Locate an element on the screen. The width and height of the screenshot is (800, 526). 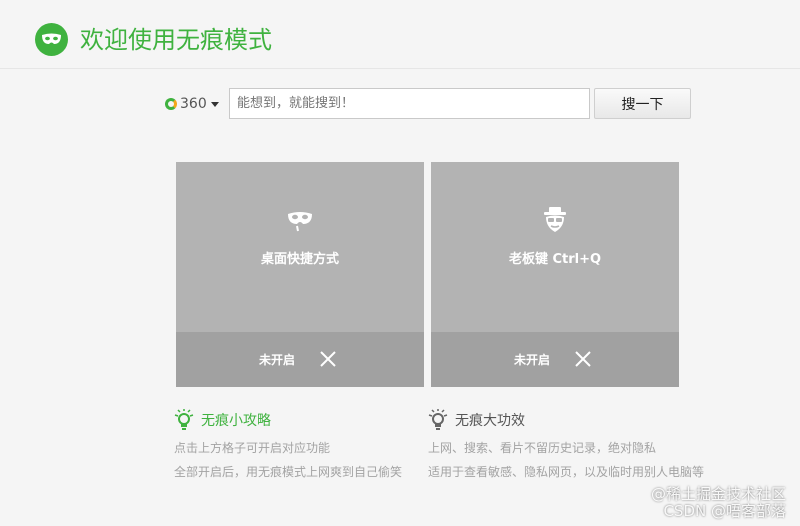
engine-label: 360 is located at coordinates (193, 104).